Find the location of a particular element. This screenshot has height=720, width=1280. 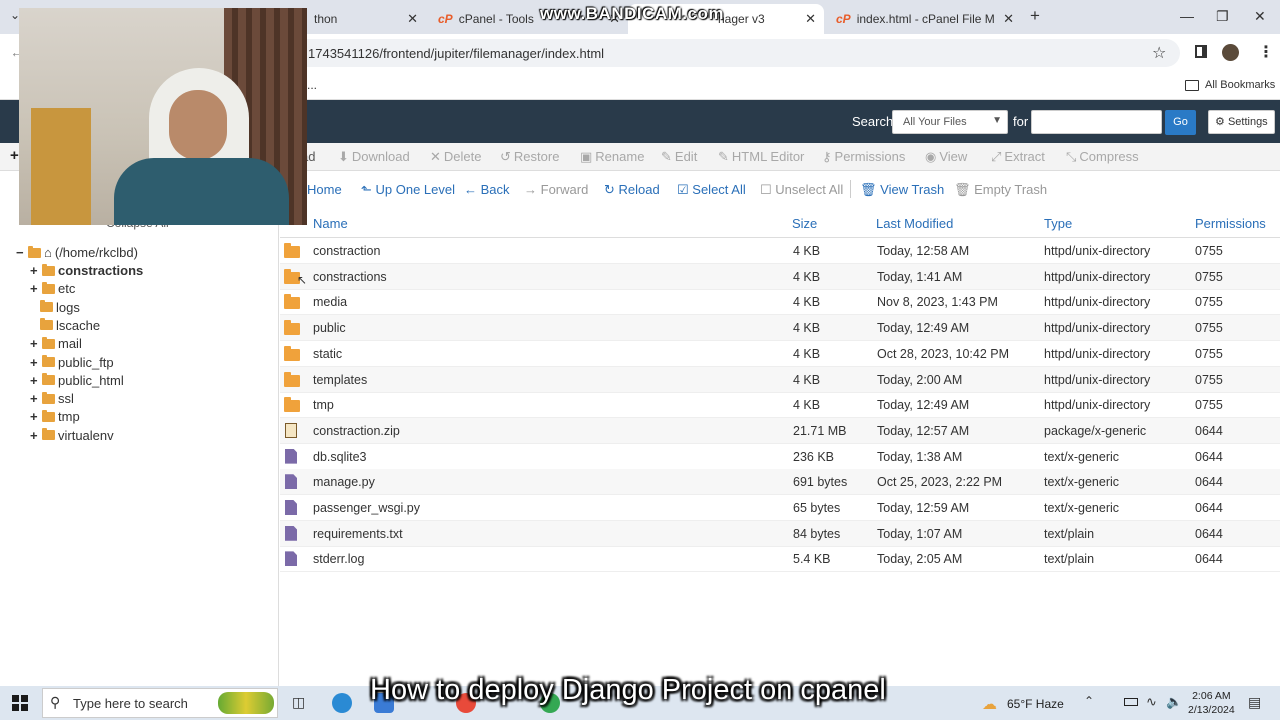

delete-button: ✕ Delete is located at coordinates (455, 157).